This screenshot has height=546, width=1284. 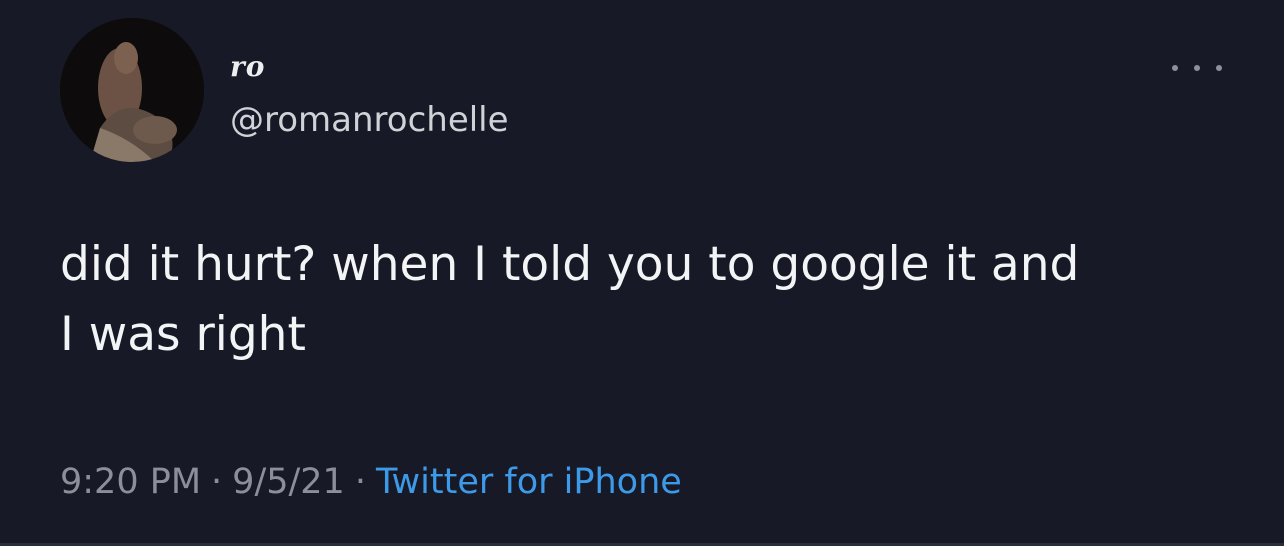 What do you see at coordinates (247, 66) in the screenshot?
I see `display-name: ro` at bounding box center [247, 66].